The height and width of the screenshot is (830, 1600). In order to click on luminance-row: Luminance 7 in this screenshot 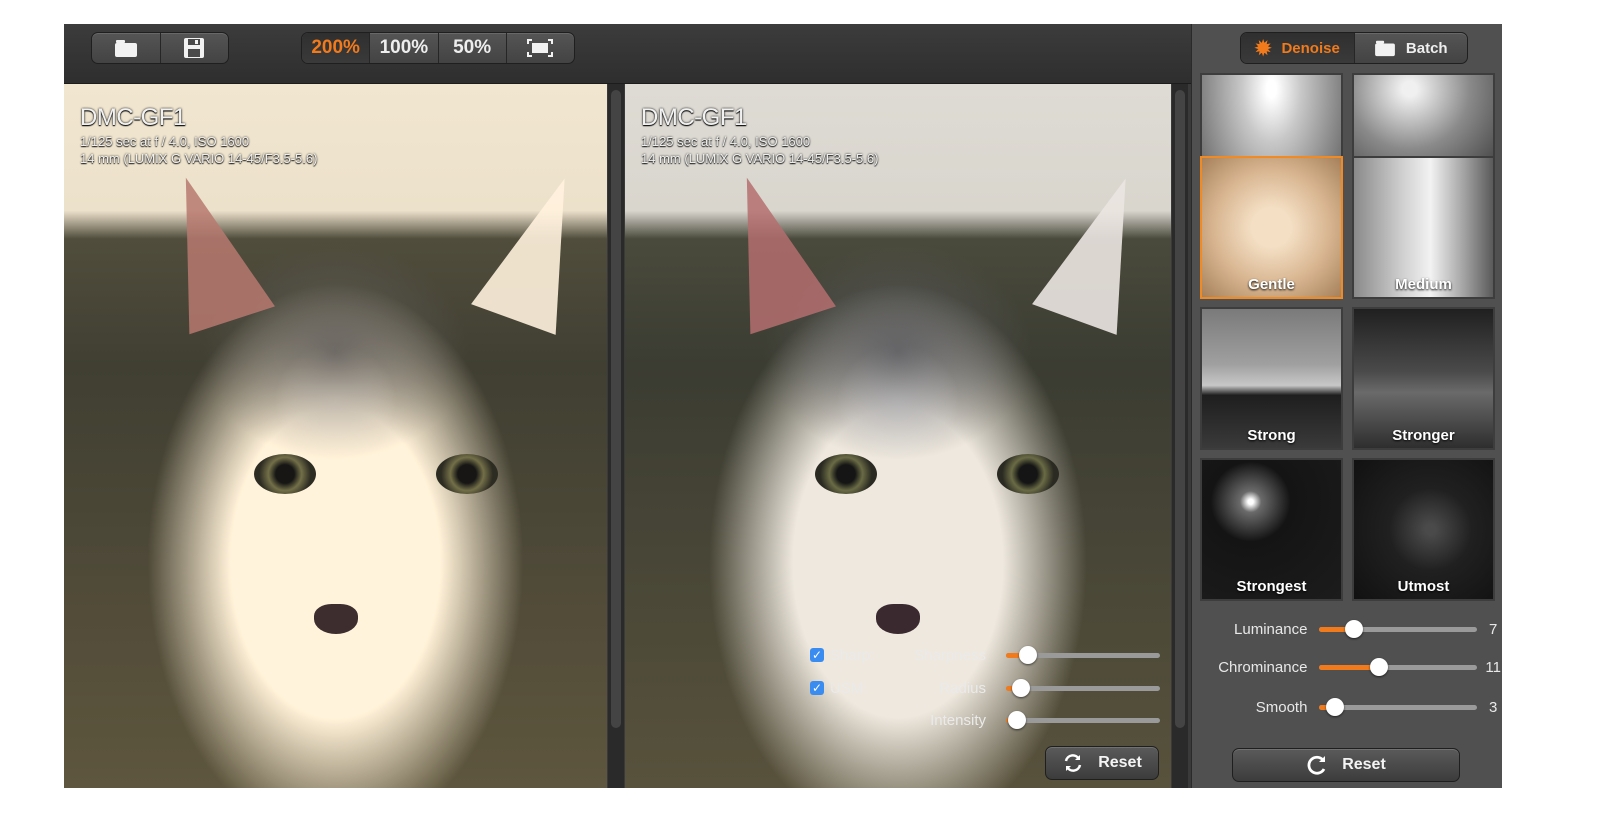, I will do `click(1347, 629)`.